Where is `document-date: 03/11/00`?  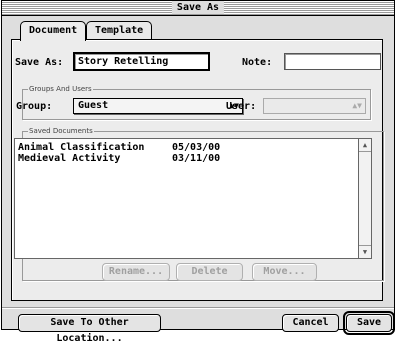
document-date: 03/11/00 is located at coordinates (196, 158).